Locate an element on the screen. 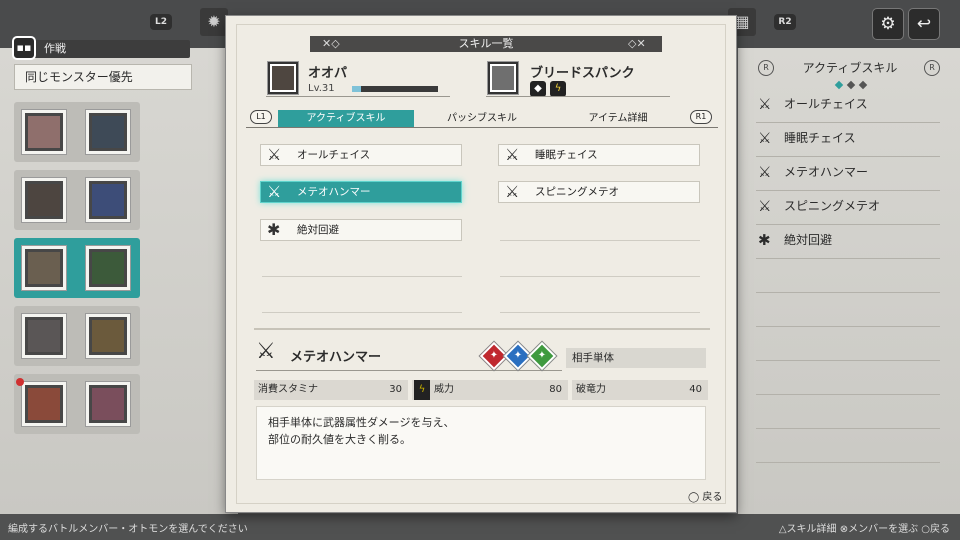  back-label: 戻る is located at coordinates (712, 497).